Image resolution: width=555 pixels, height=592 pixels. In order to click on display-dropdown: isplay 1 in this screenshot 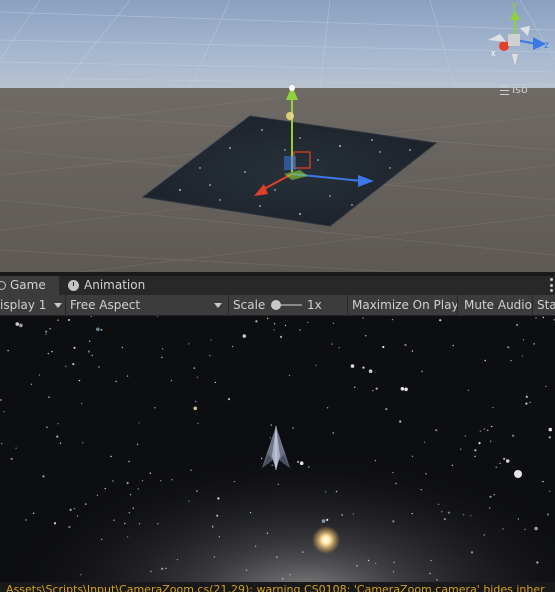, I will do `click(32, 305)`.